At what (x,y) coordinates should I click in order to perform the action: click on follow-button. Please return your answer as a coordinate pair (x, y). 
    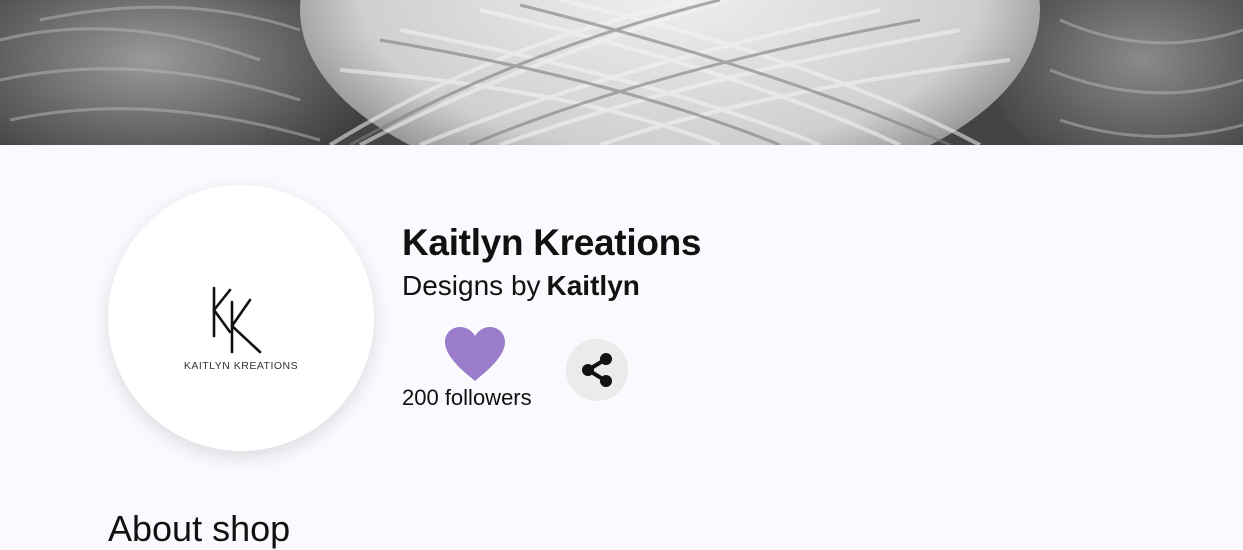
    Looking at the image, I should click on (475, 354).